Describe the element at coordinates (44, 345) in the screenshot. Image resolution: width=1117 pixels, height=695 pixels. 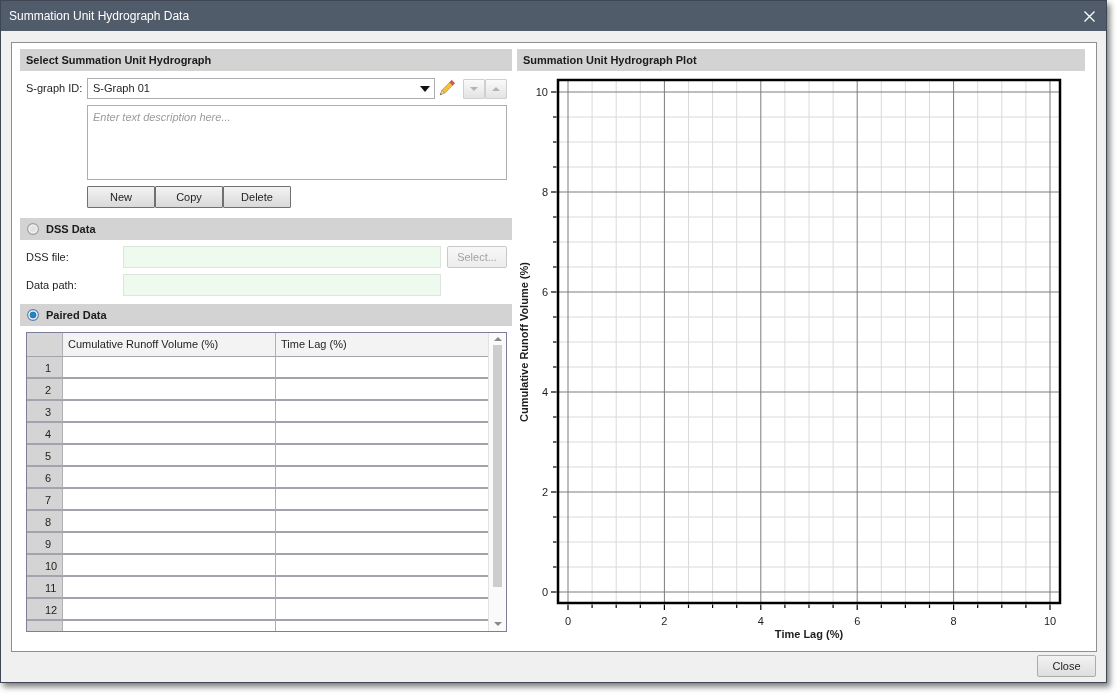
I see `table-corner` at that location.